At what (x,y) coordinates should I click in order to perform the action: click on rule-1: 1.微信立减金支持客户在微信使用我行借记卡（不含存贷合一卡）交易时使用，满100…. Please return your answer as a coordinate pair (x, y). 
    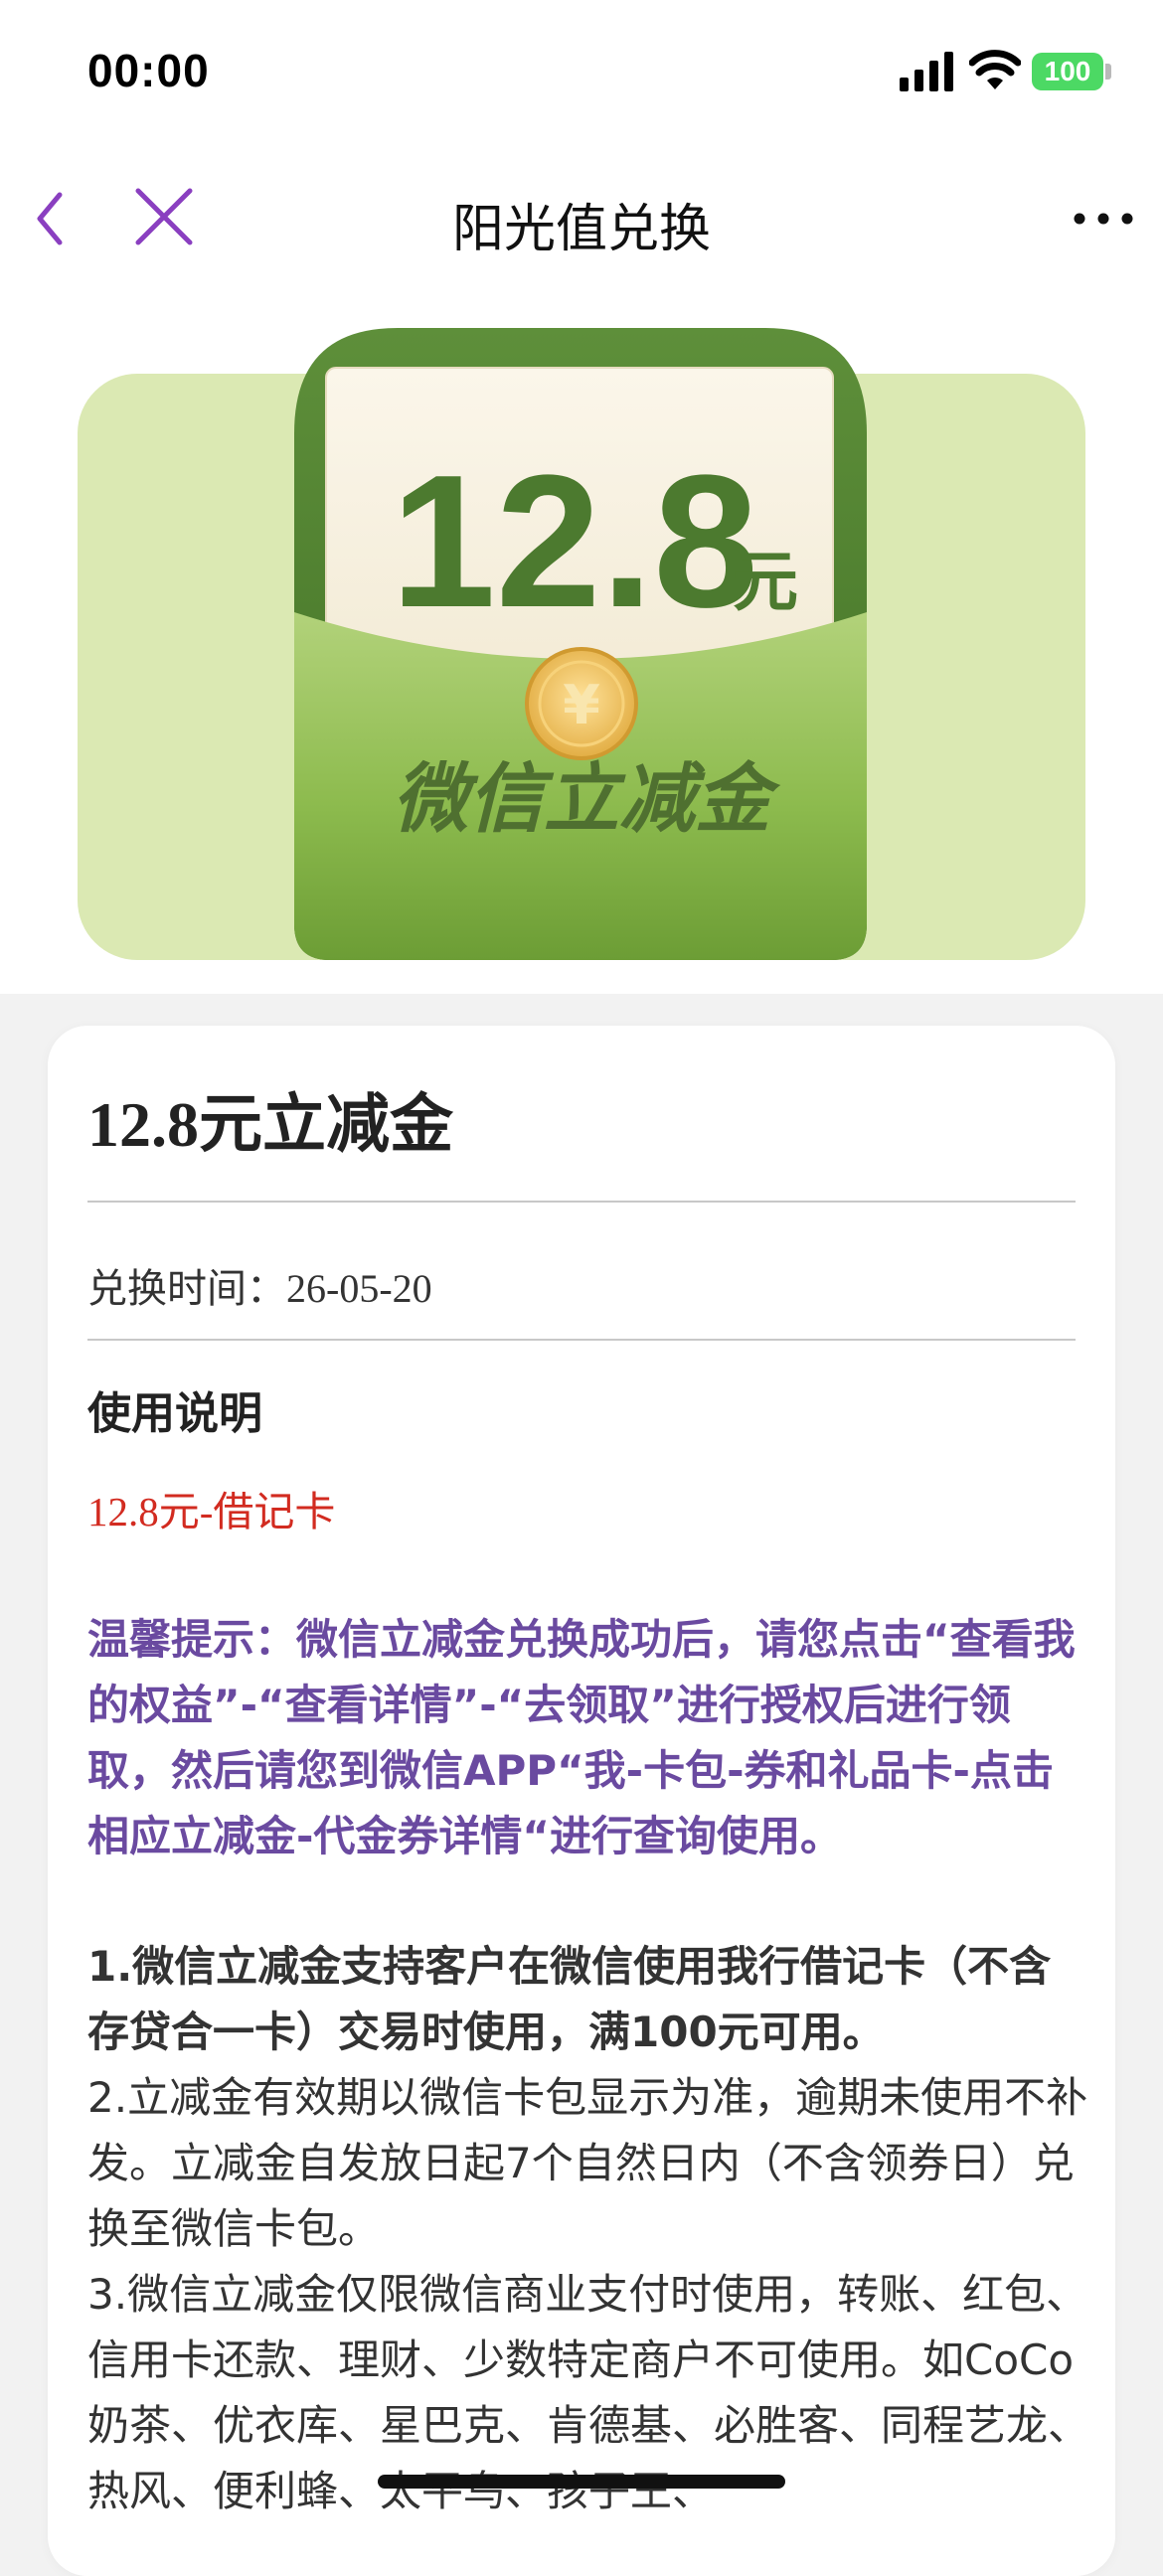
    Looking at the image, I should click on (569, 1999).